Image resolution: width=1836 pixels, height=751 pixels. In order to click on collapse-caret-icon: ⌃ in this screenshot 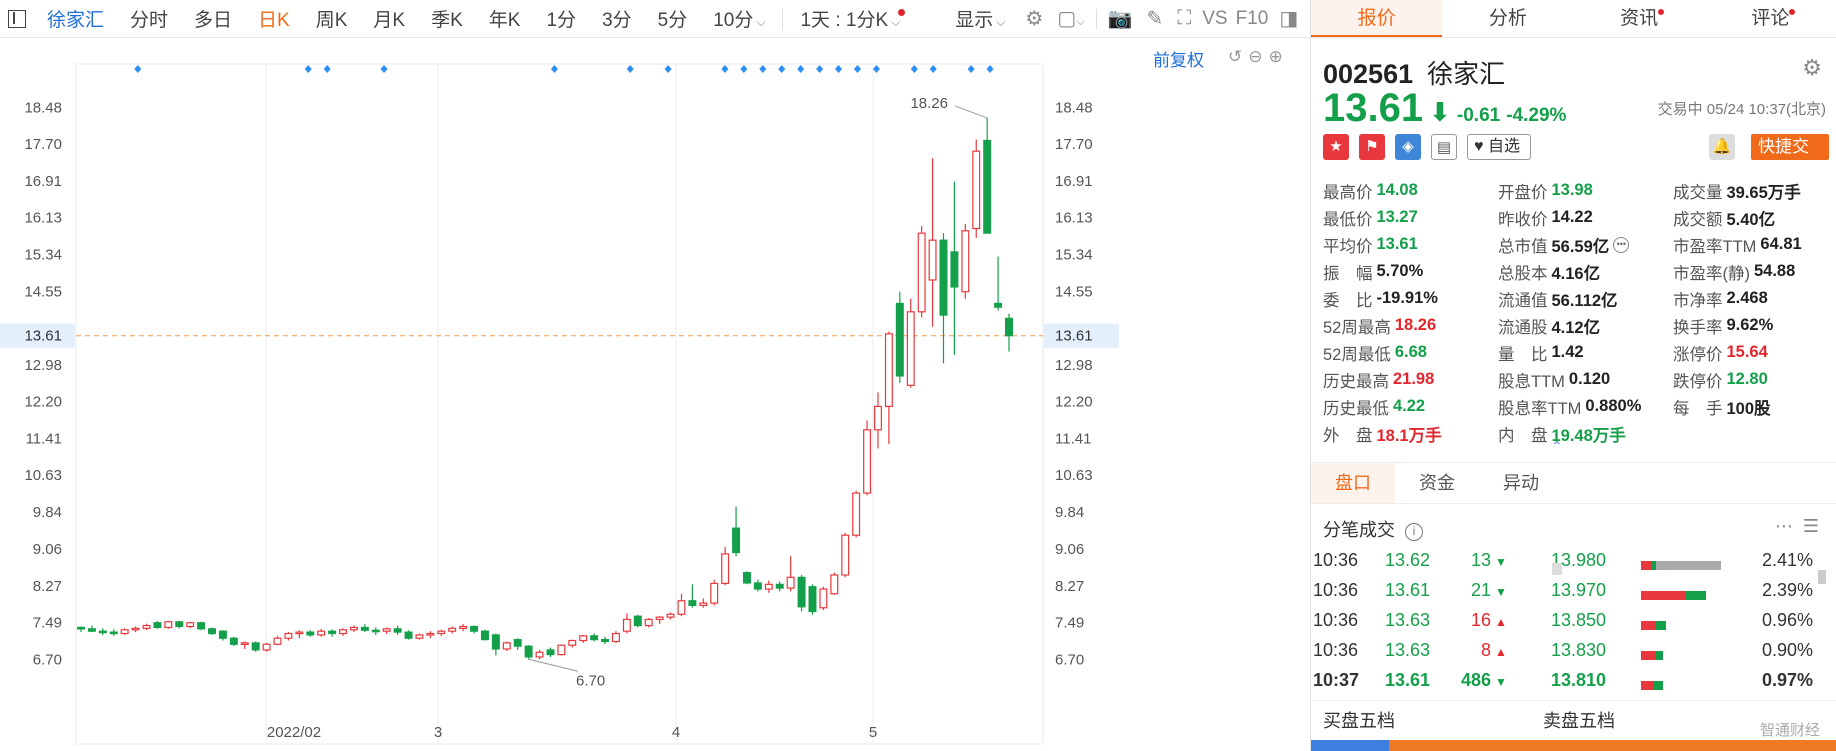, I will do `click(1557, 446)`.